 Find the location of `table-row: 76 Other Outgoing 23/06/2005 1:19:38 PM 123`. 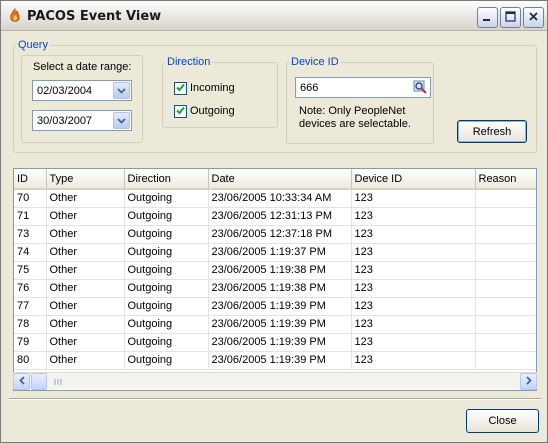

table-row: 76 Other Outgoing 23/06/2005 1:19:38 PM 123 is located at coordinates (275, 288).